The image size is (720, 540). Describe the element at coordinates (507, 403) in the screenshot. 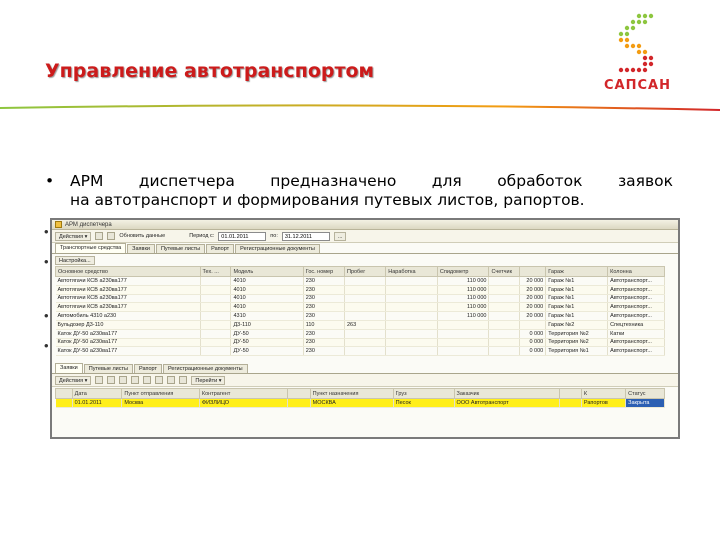

I see `cell: ООО Автотранспорт` at that location.